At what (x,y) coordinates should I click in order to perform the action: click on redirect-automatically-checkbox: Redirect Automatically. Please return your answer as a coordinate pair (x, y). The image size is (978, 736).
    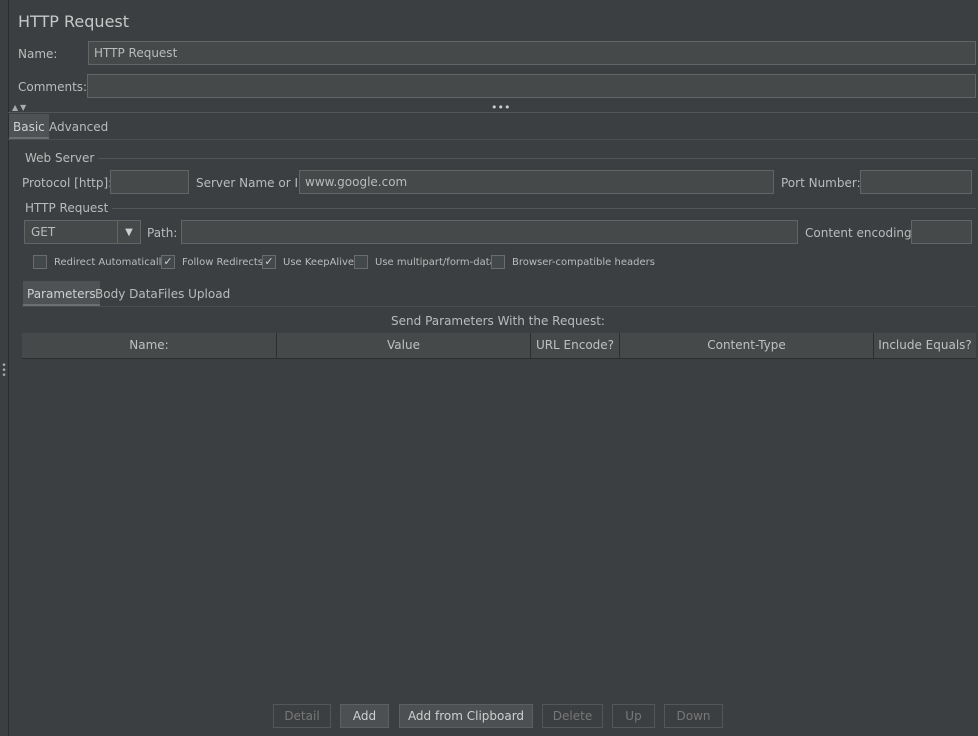
    Looking at the image, I should click on (100, 262).